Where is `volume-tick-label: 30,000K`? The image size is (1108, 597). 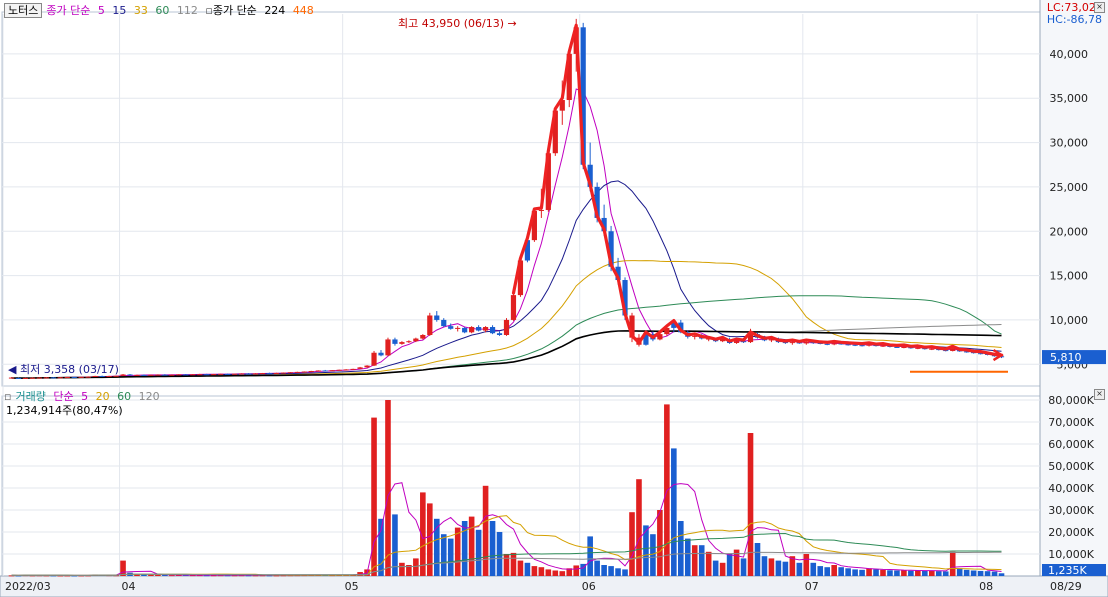 volume-tick-label: 30,000K is located at coordinates (1071, 510).